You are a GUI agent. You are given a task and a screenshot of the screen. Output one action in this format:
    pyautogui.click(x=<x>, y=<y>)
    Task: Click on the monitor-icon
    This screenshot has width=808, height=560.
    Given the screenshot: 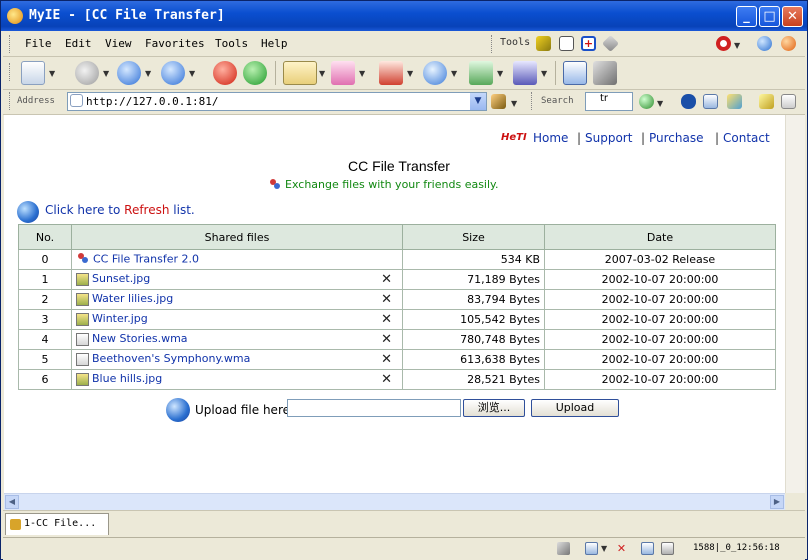 What is the action you would take?
    pyautogui.click(x=667, y=548)
    